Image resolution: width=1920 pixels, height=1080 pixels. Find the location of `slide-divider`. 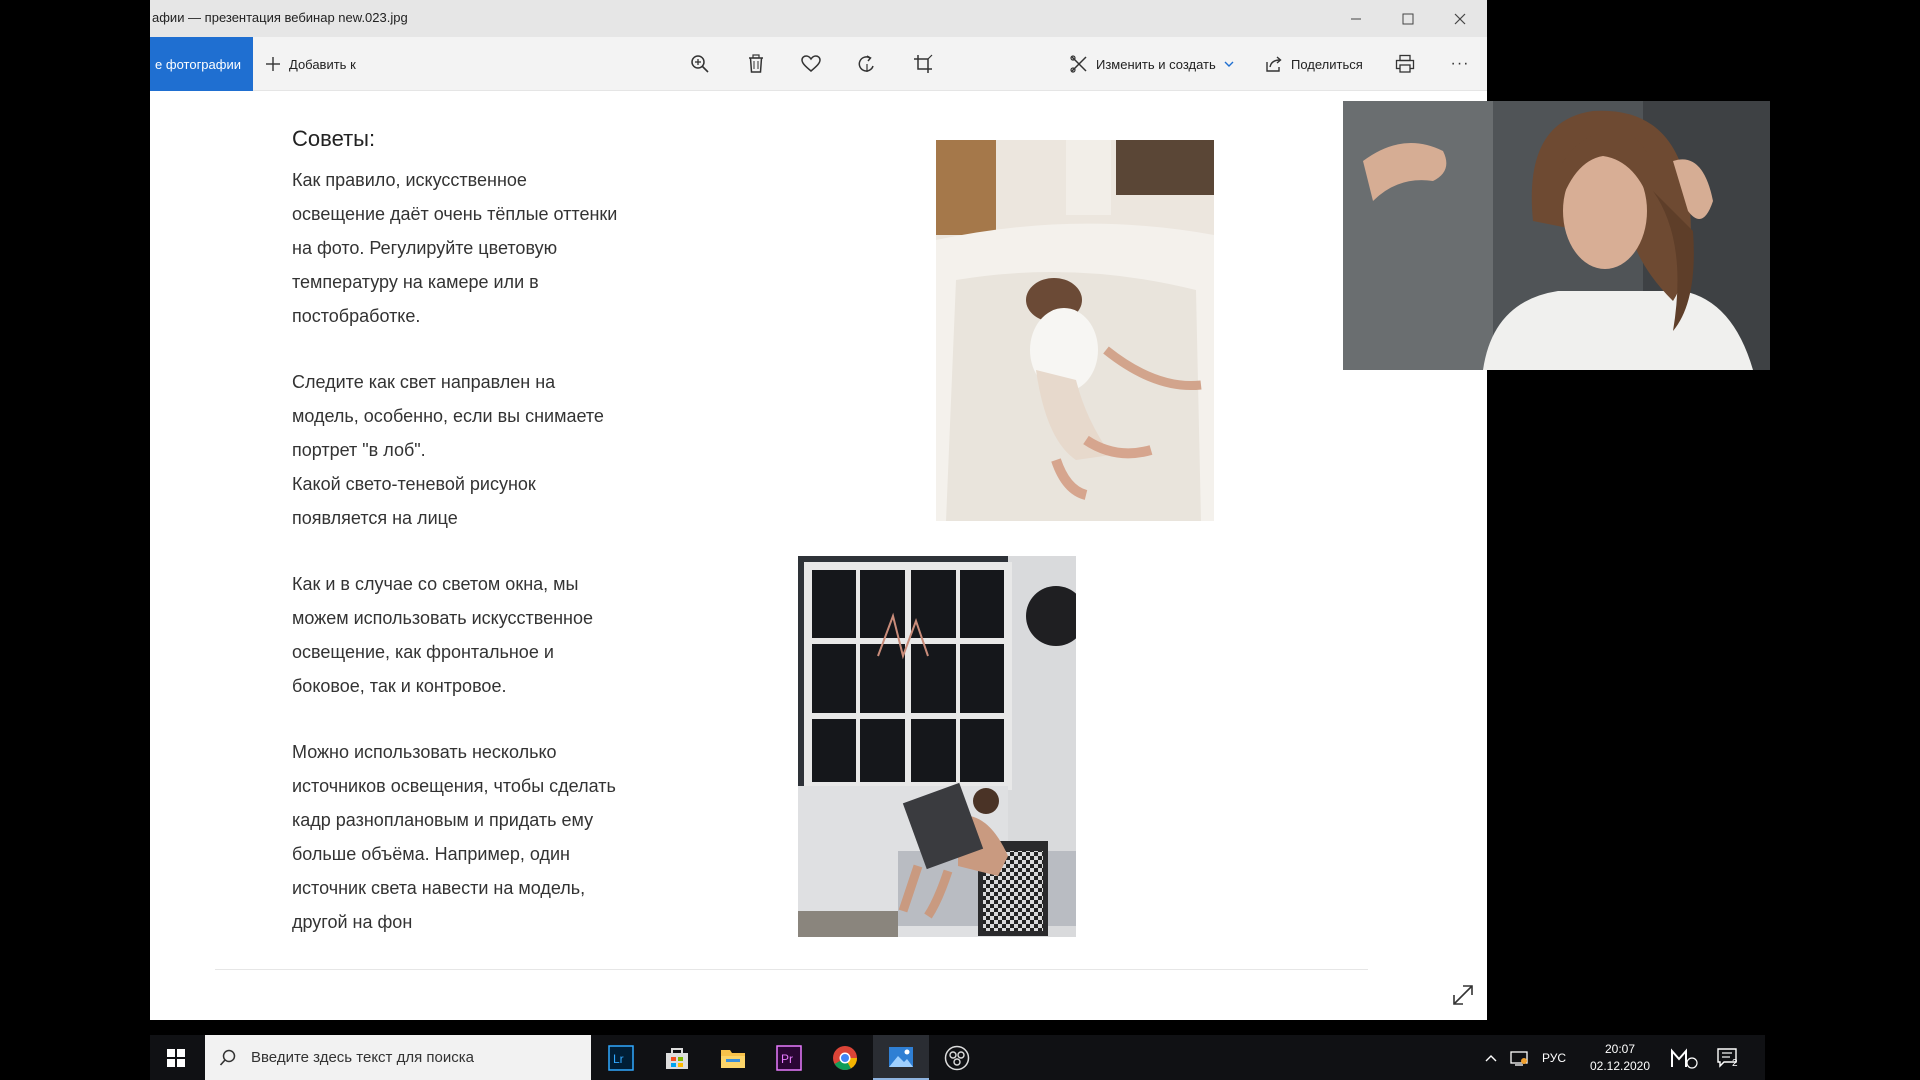

slide-divider is located at coordinates (791, 969).